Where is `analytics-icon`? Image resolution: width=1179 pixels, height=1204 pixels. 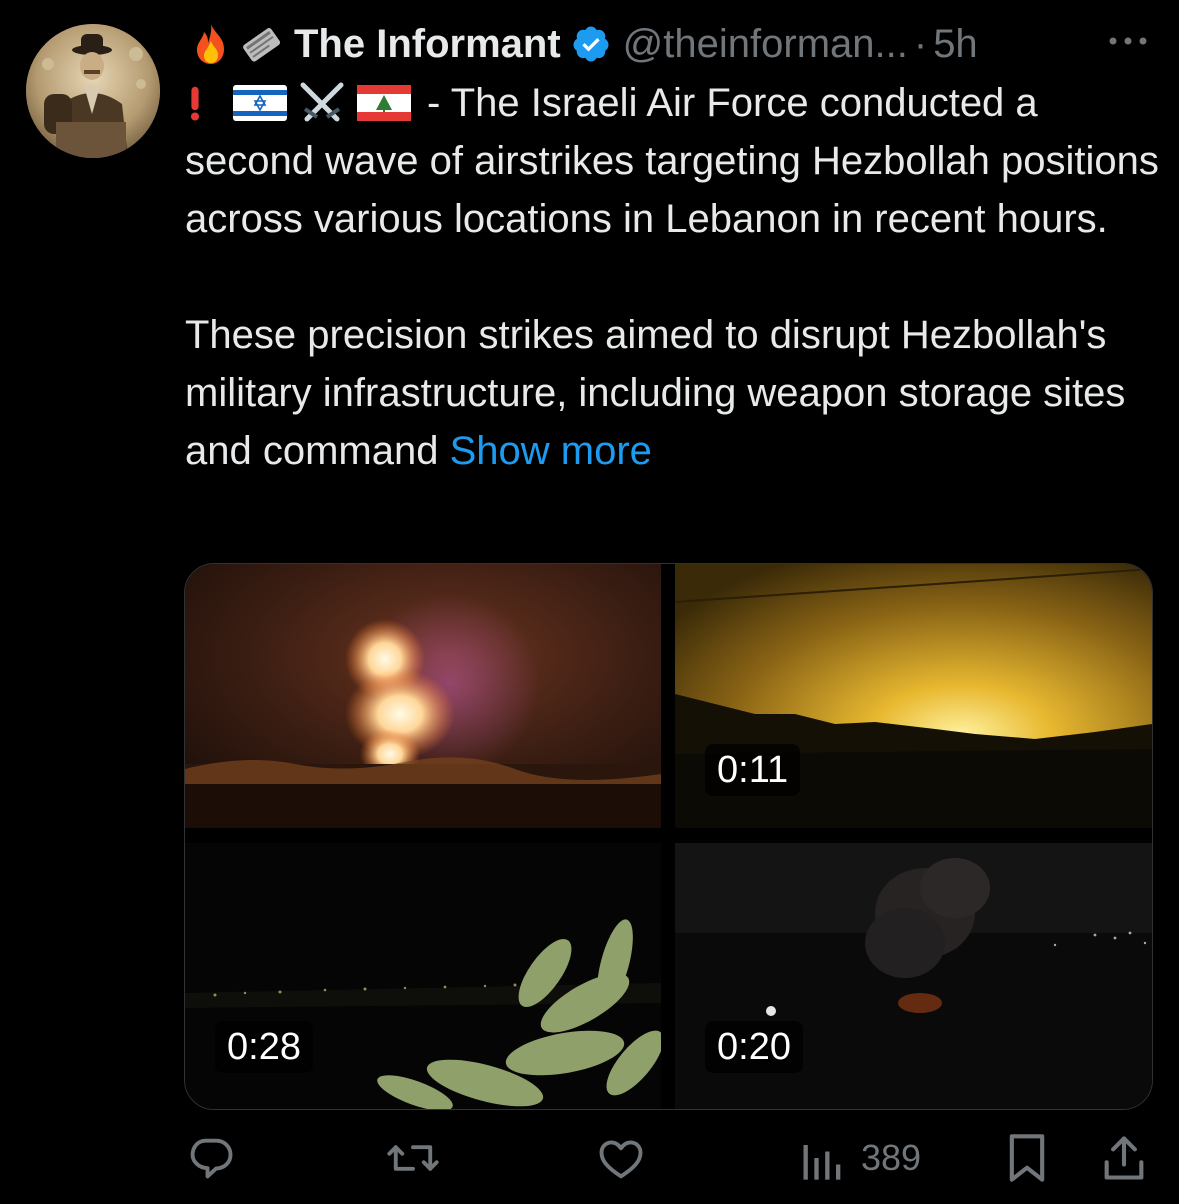
analytics-icon is located at coordinates (822, 1162).